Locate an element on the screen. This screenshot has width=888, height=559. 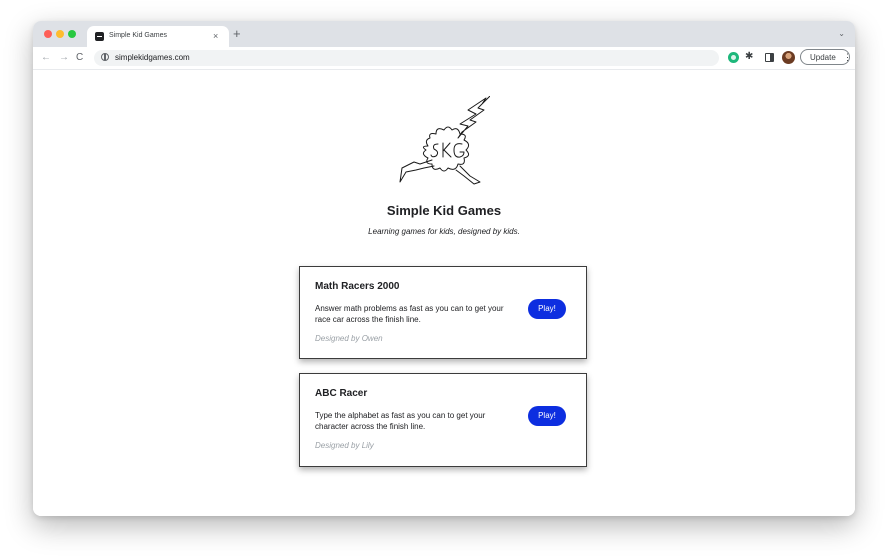
tab-close-icon: × is located at coordinates (215, 36).